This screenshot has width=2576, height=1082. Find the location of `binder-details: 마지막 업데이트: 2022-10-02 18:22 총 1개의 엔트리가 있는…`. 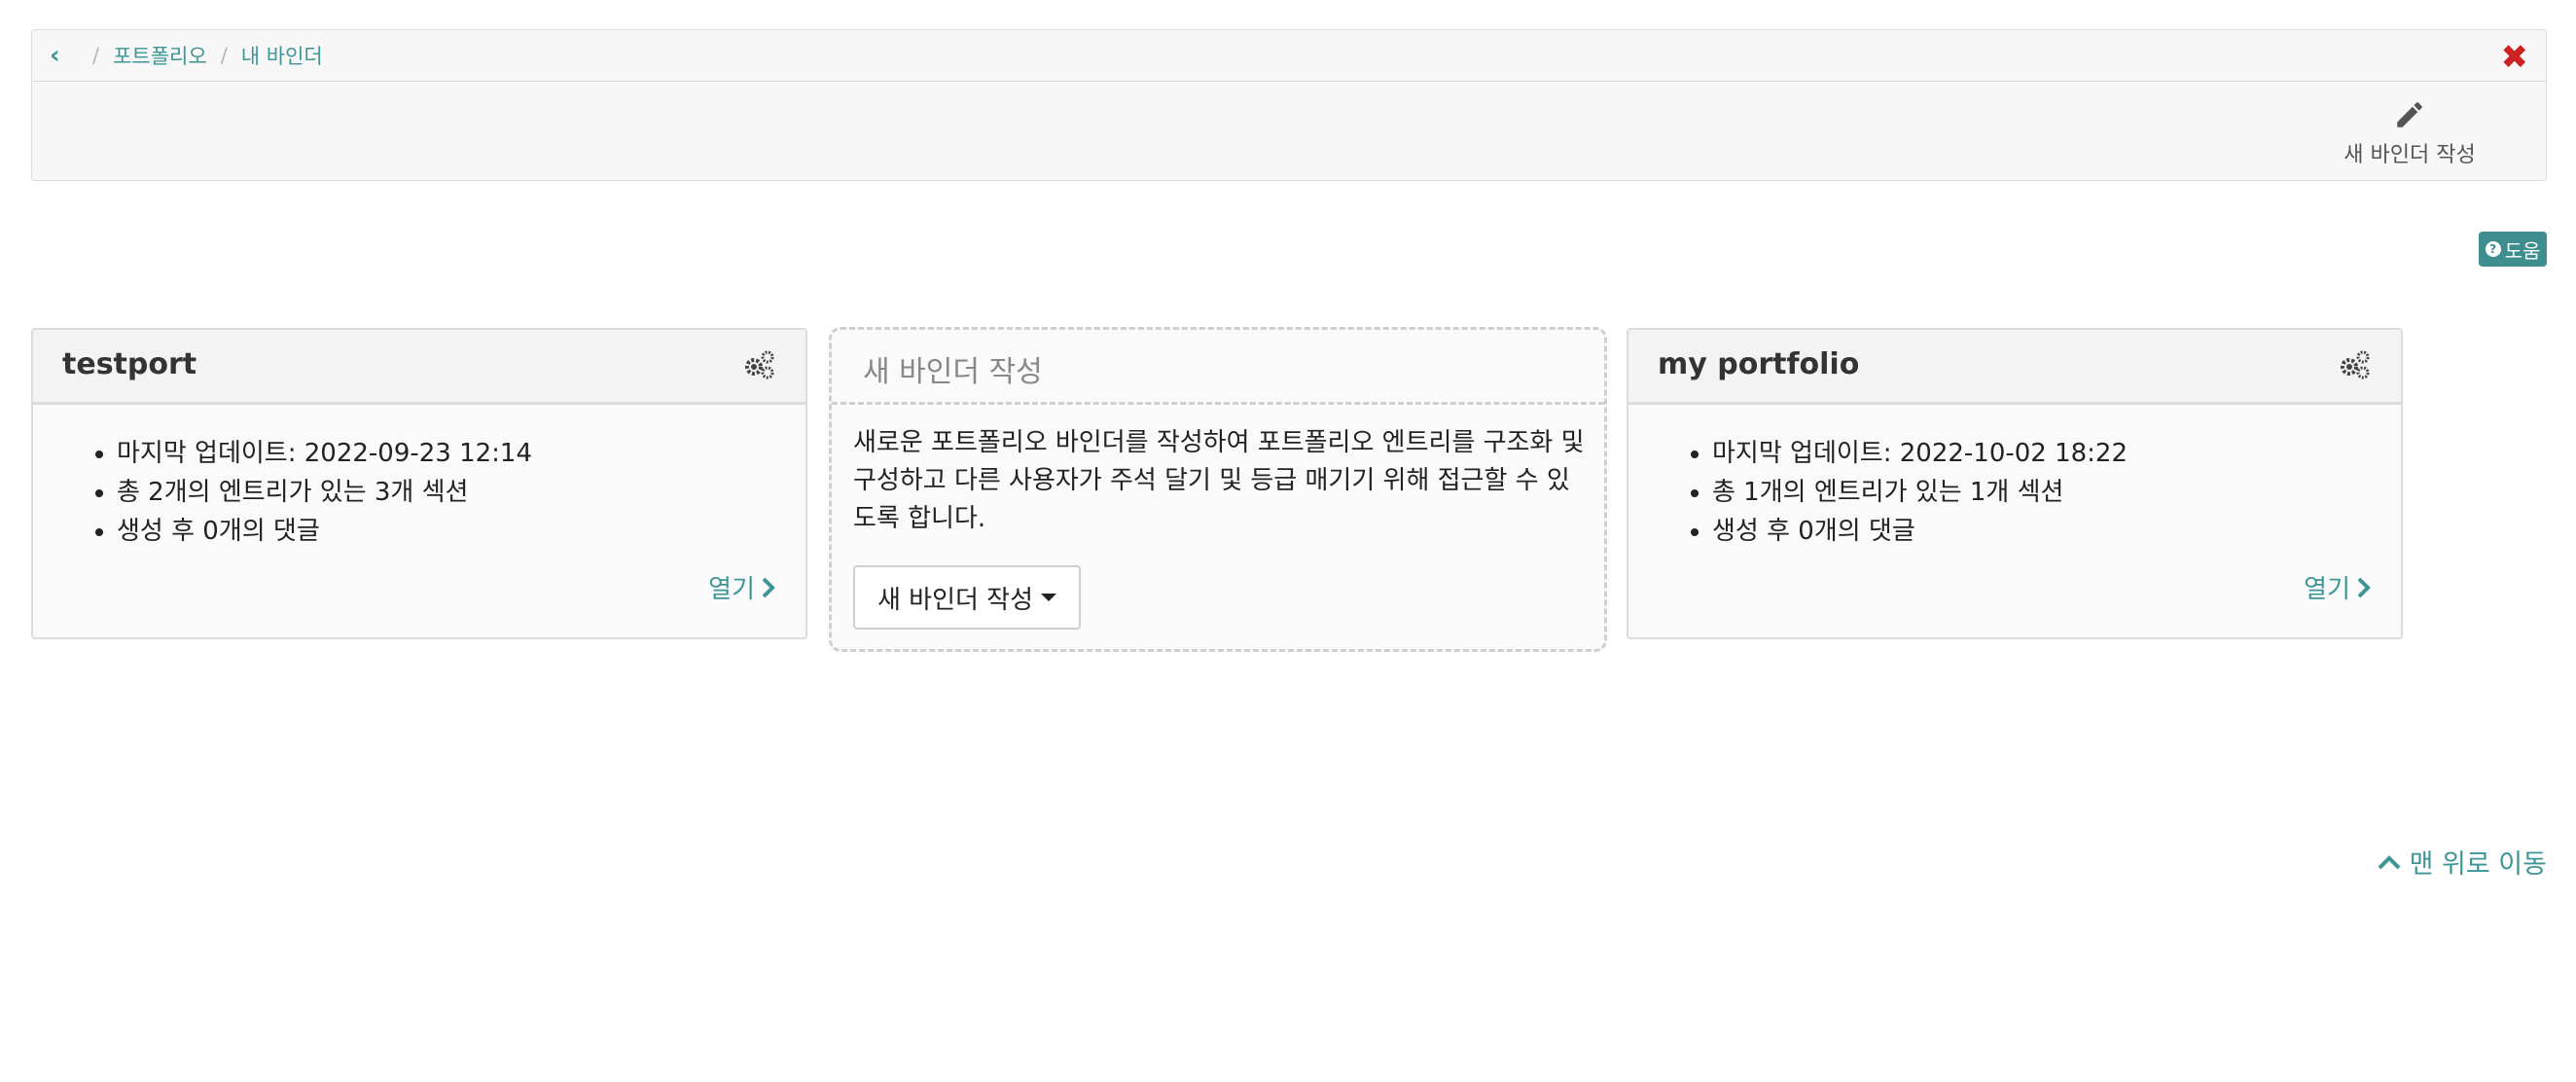

binder-details: 마지막 업데이트: 2022-10-02 18:22 총 1개의 엔트리가 있는… is located at coordinates (2014, 492).